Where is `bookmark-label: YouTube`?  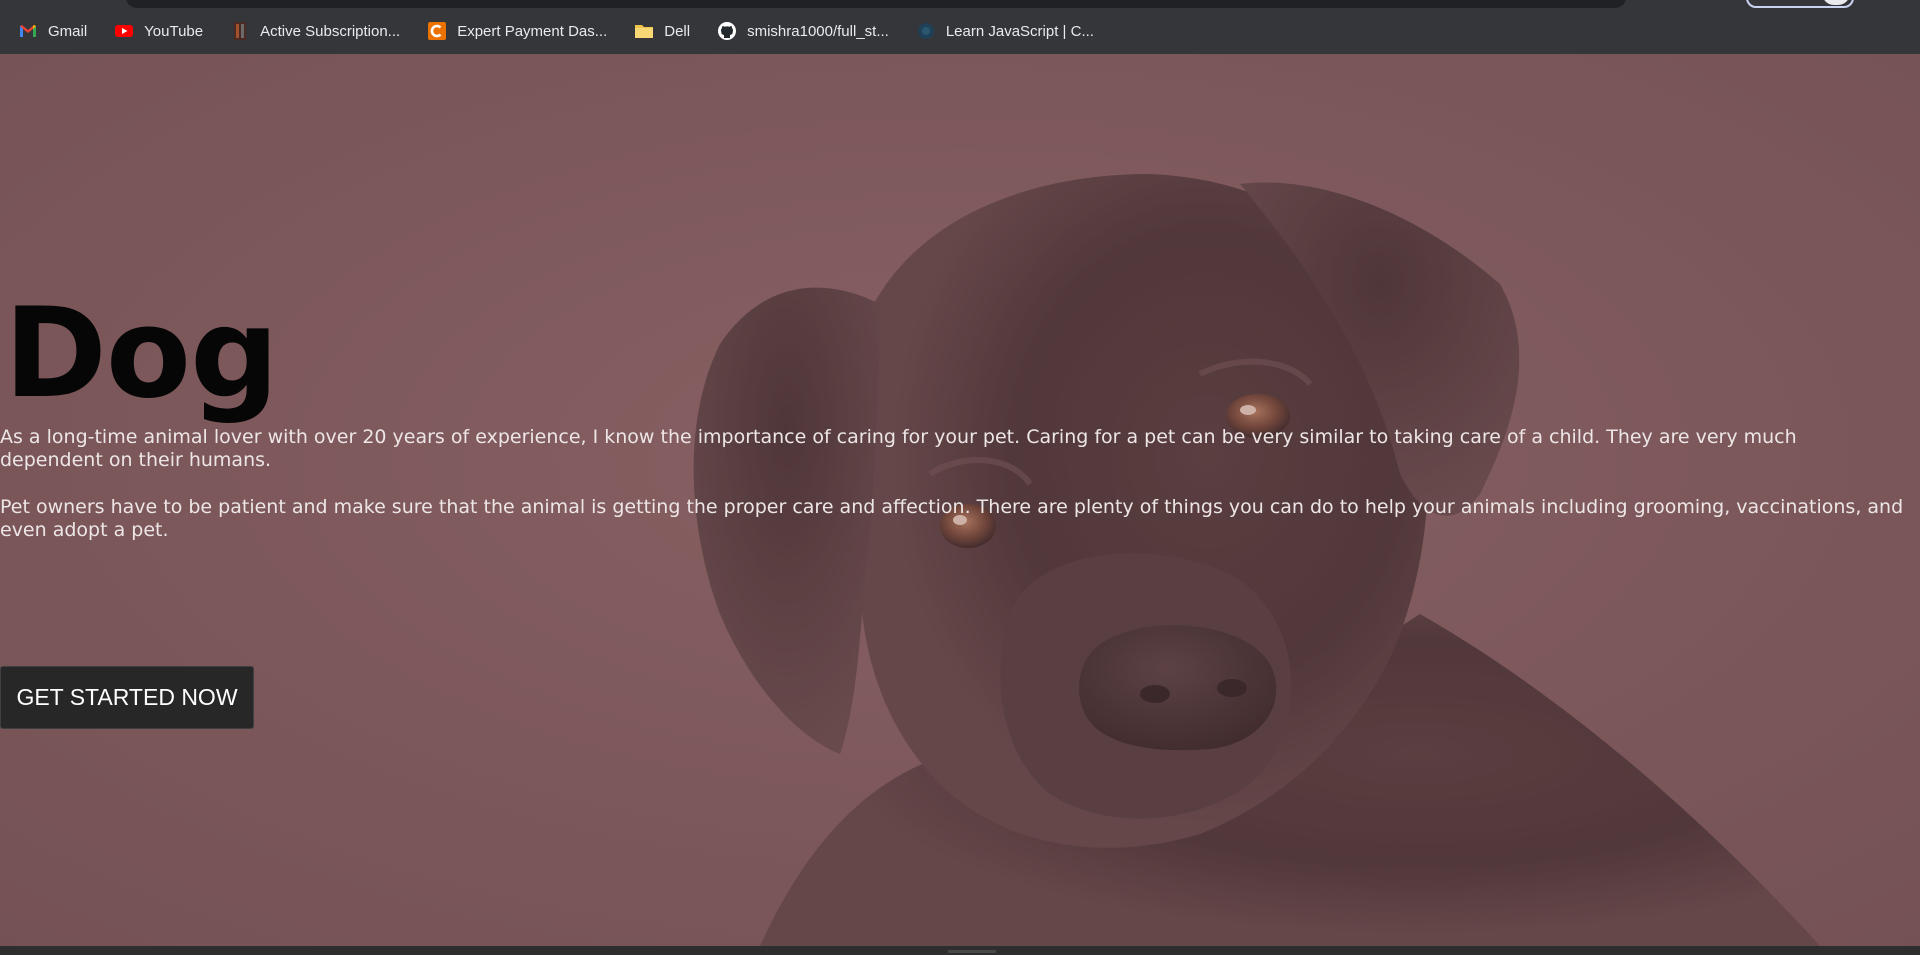
bookmark-label: YouTube is located at coordinates (174, 31).